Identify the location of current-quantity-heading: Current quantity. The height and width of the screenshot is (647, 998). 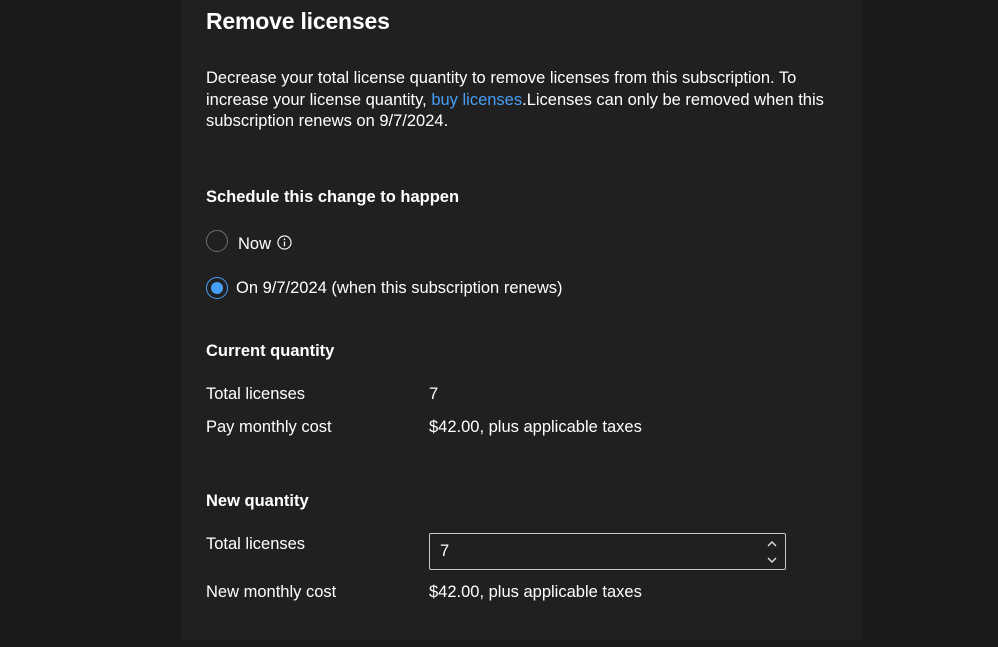
(270, 351).